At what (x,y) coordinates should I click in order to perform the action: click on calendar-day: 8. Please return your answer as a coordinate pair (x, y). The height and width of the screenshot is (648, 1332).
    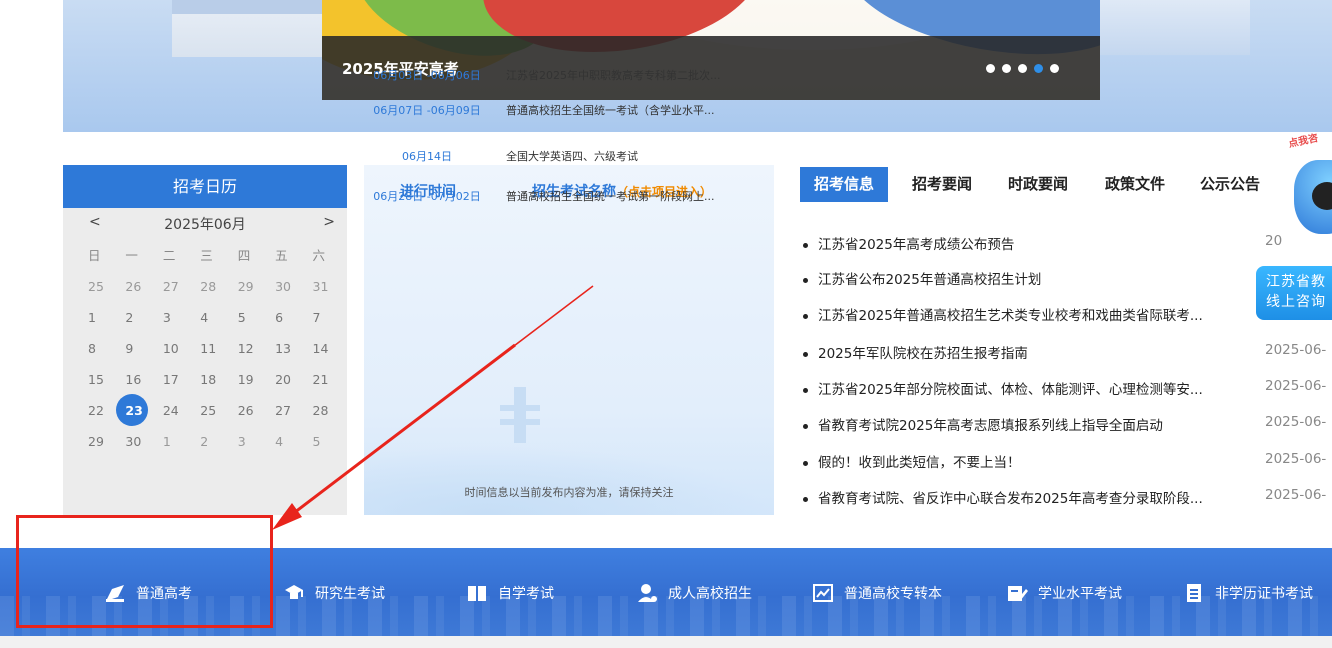
    Looking at the image, I should click on (103, 348).